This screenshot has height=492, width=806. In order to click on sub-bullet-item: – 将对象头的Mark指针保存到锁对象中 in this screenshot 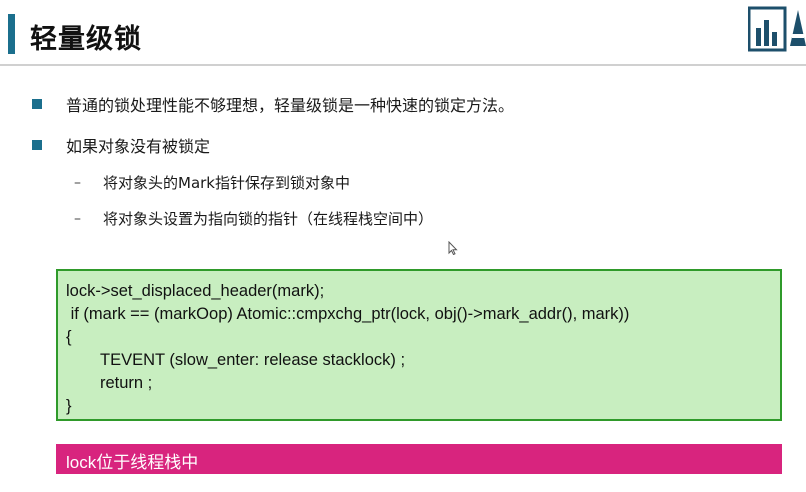, I will do `click(212, 182)`.